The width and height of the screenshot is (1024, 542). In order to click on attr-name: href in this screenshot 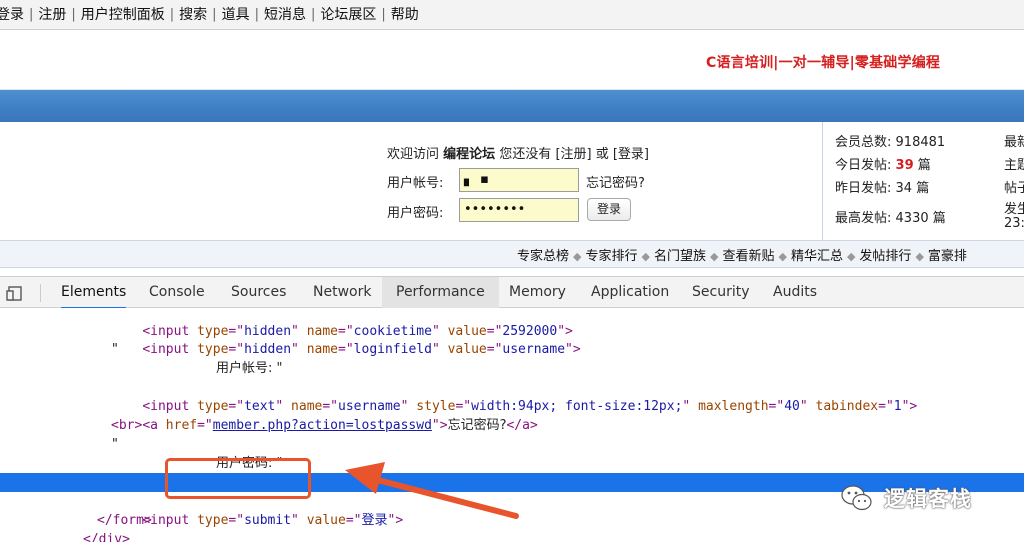, I will do `click(181, 425)`.